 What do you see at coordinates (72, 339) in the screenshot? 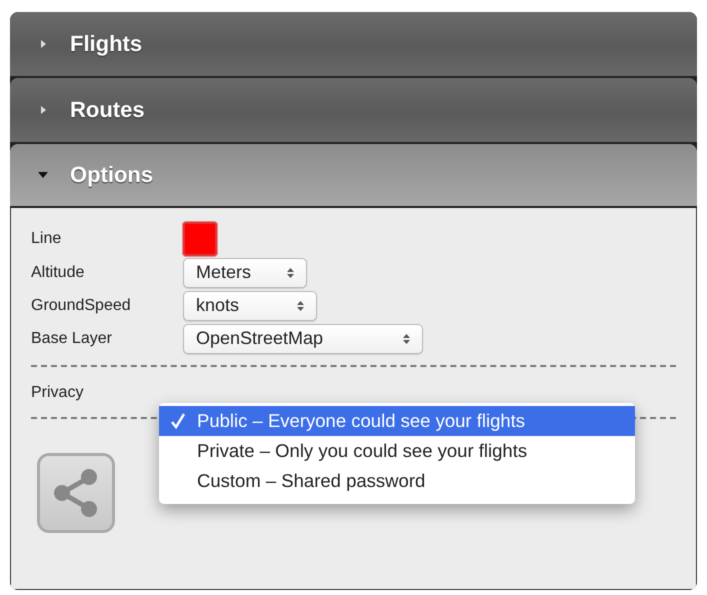
I see `field-label: Base Layer` at bounding box center [72, 339].